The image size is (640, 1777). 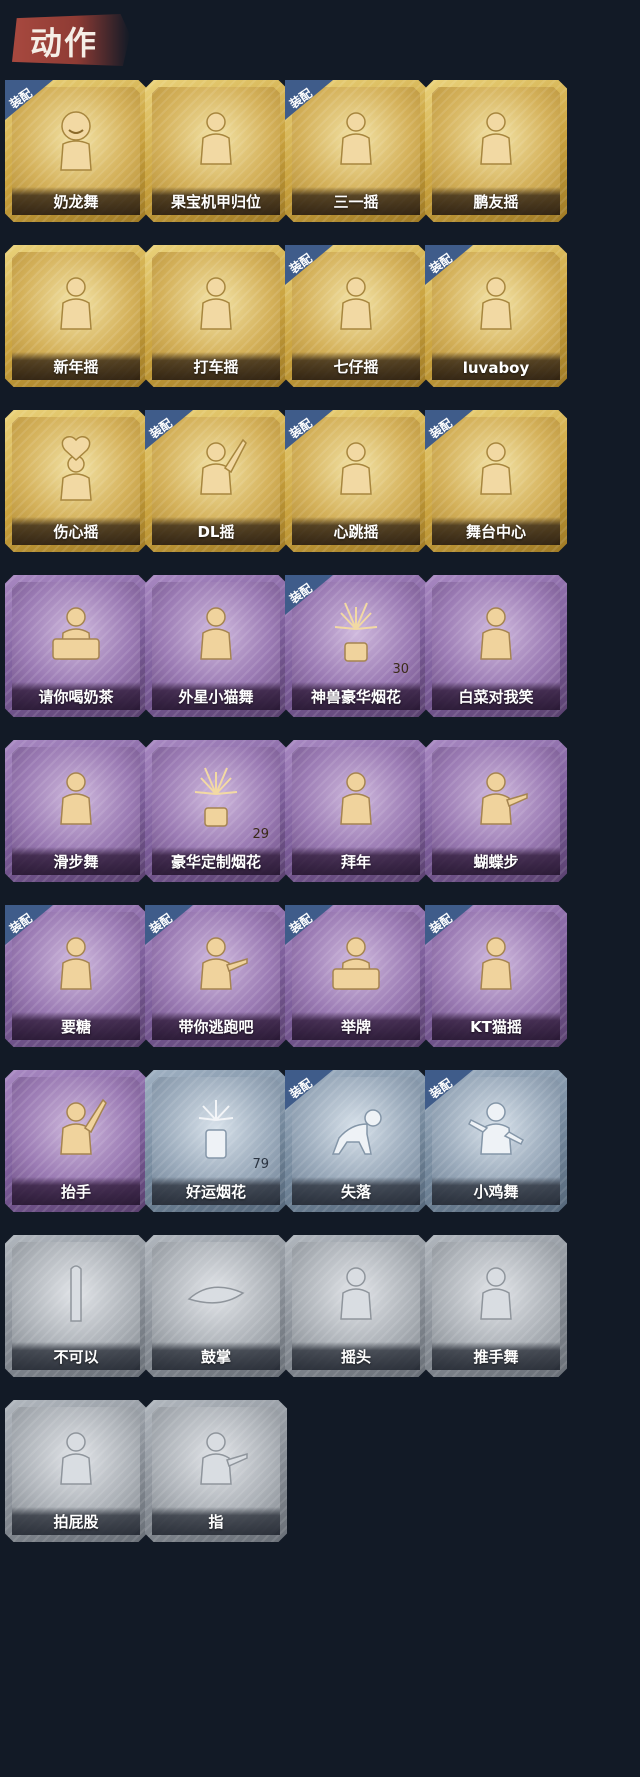 I want to click on emote-card: 伤心摇, so click(x=76, y=481).